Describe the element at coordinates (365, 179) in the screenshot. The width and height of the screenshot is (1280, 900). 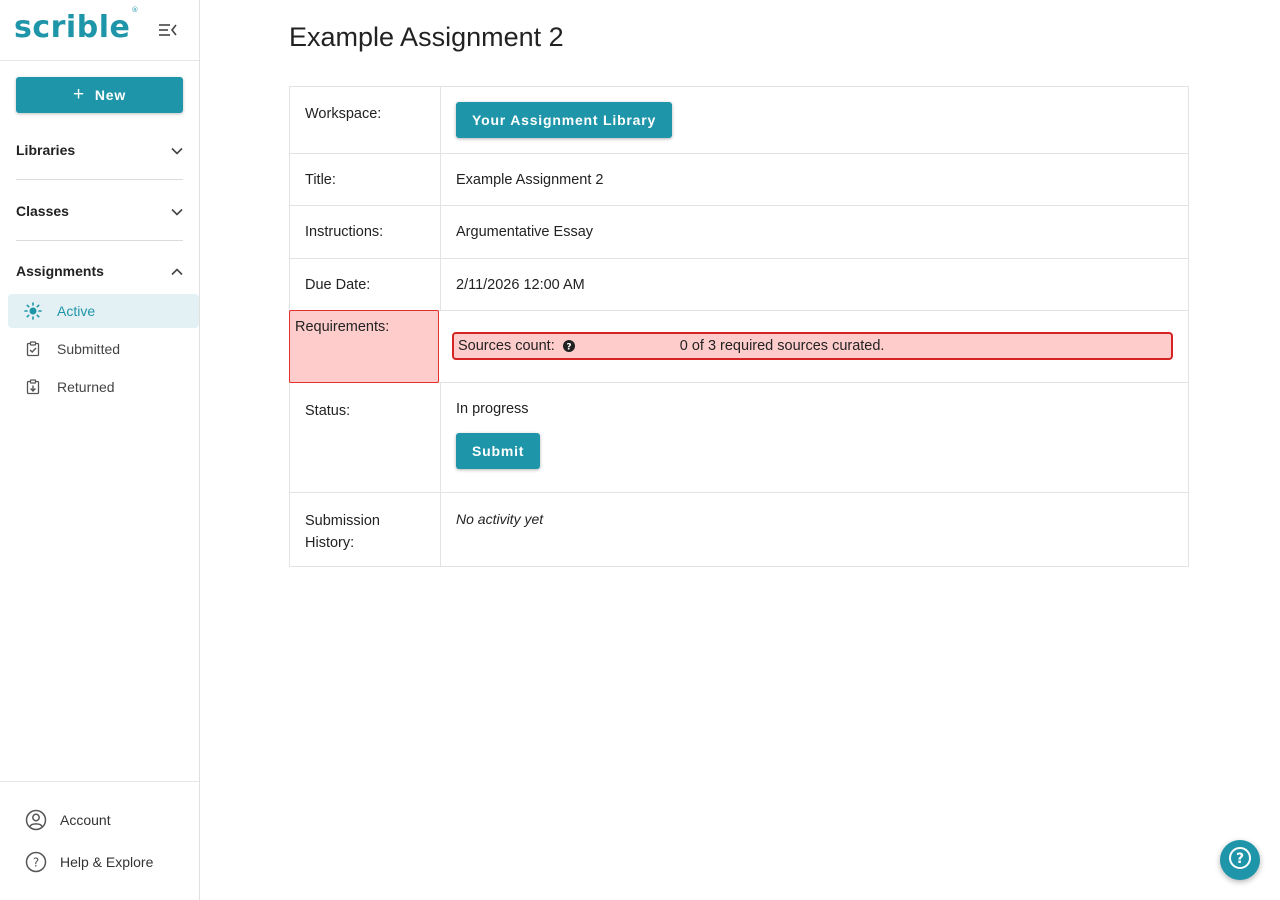
I see `title-label: Title:` at that location.